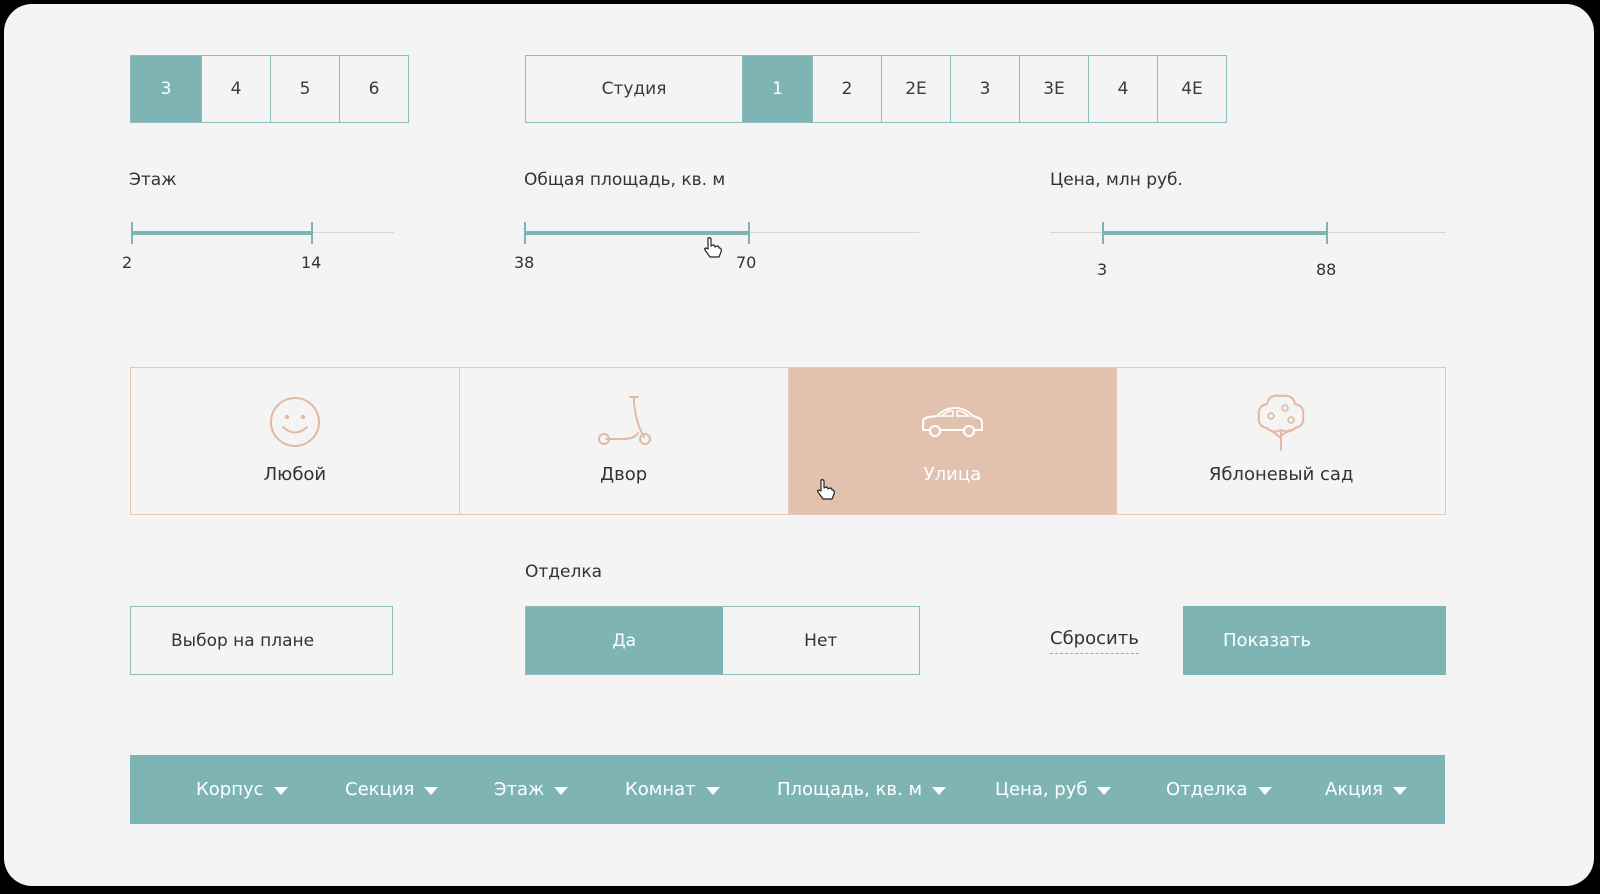 The height and width of the screenshot is (894, 1600). I want to click on choose-on-plan-button: Выбор на плане, so click(261, 640).